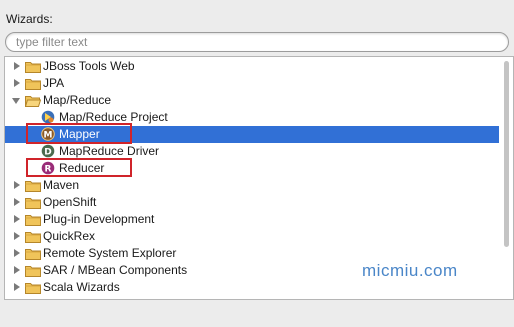 The image size is (514, 327). I want to click on mapper-highlight-box, so click(79, 133).